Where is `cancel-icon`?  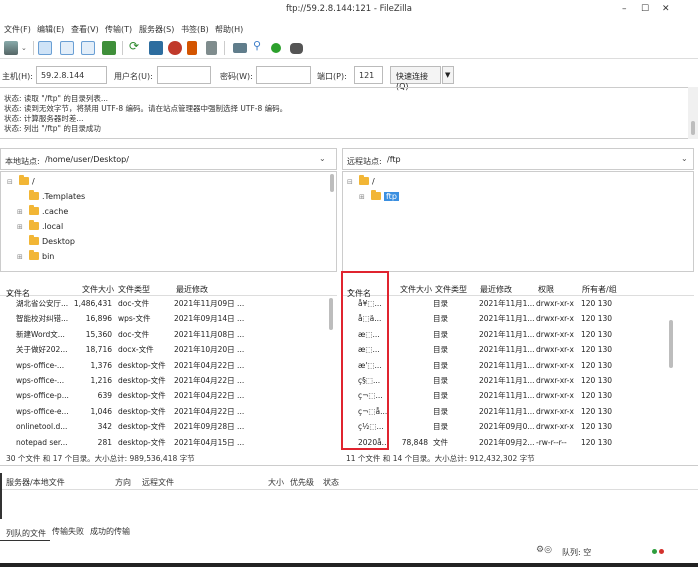 cancel-icon is located at coordinates (175, 48).